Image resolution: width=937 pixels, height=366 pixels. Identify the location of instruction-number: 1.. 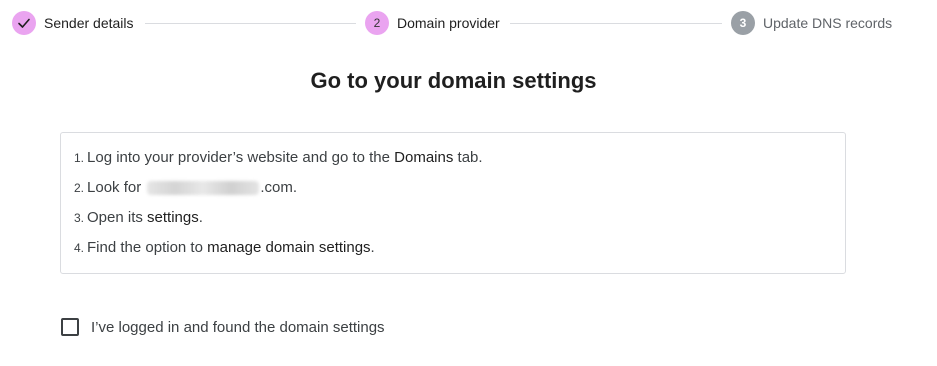
(79, 158).